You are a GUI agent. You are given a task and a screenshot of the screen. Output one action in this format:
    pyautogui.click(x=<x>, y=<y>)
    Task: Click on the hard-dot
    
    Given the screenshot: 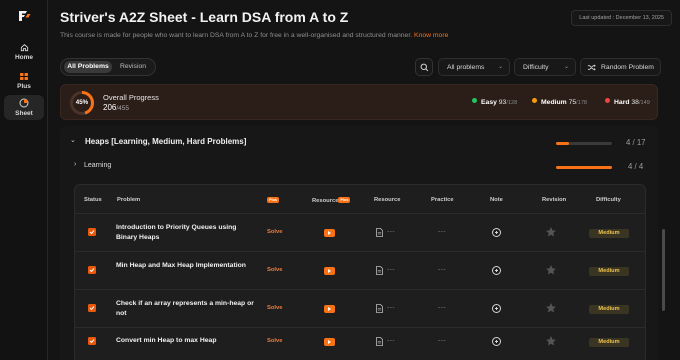 What is the action you would take?
    pyautogui.click(x=607, y=100)
    